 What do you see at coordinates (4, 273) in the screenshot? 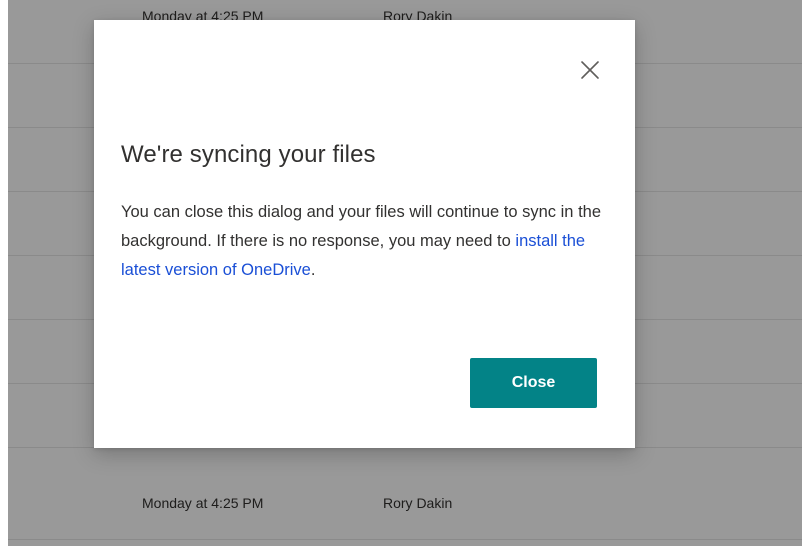
I see `left-edge` at bounding box center [4, 273].